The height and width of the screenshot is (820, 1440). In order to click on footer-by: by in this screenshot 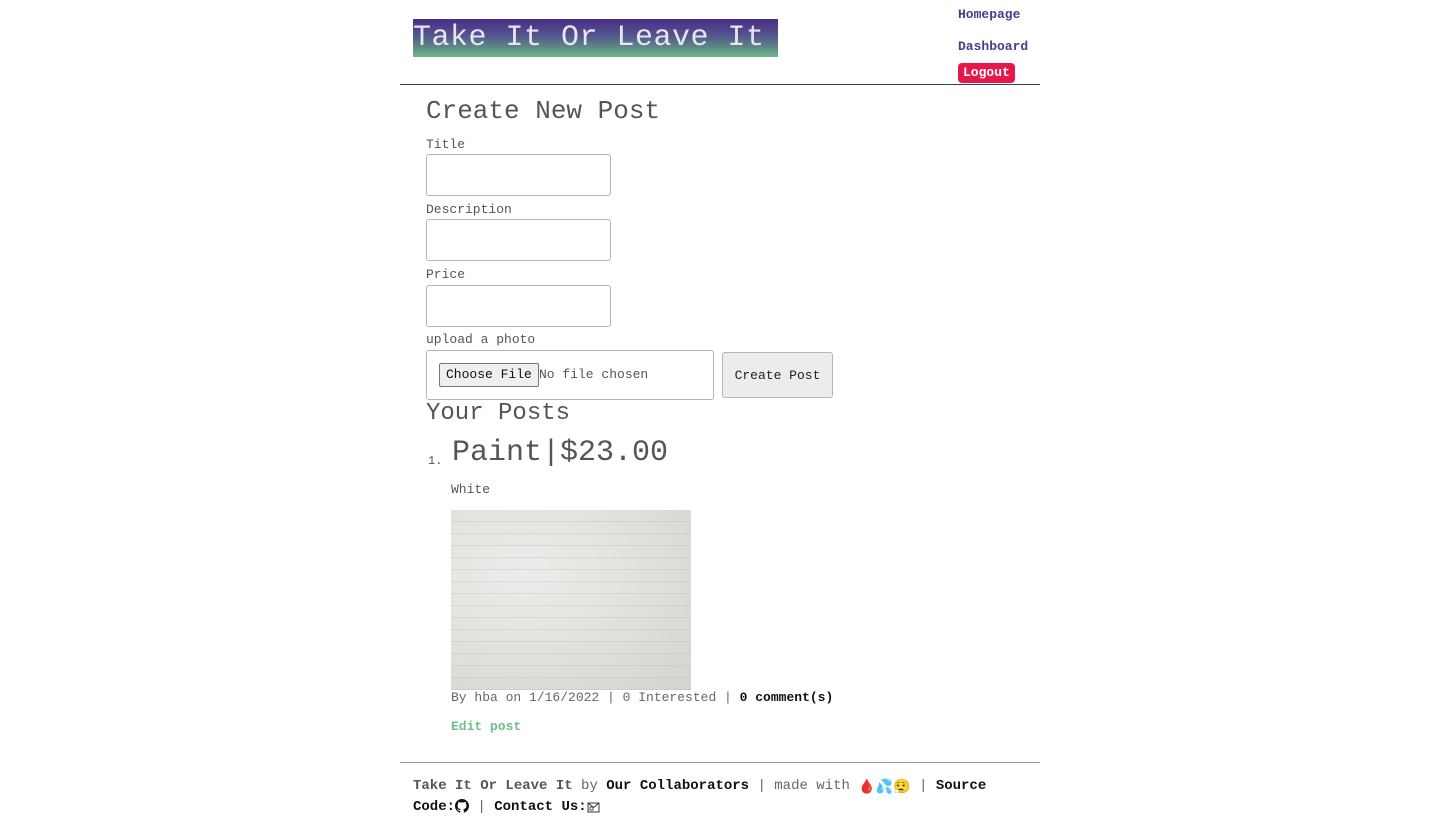, I will do `click(589, 786)`.